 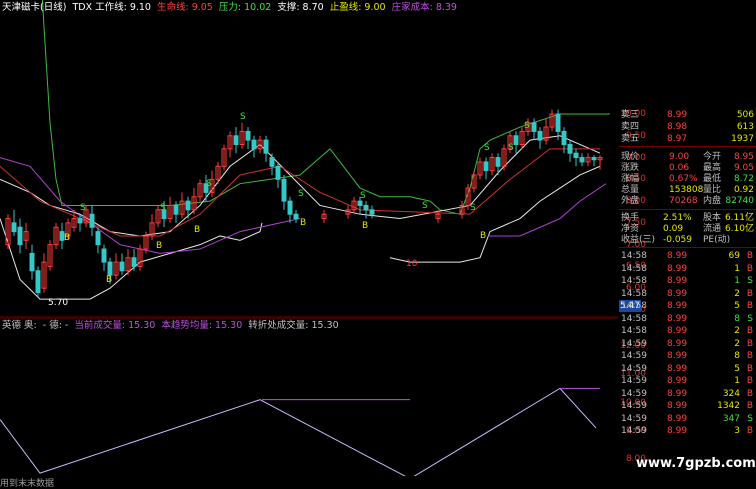 I want to click on order-volume: 506, so click(x=745, y=115).